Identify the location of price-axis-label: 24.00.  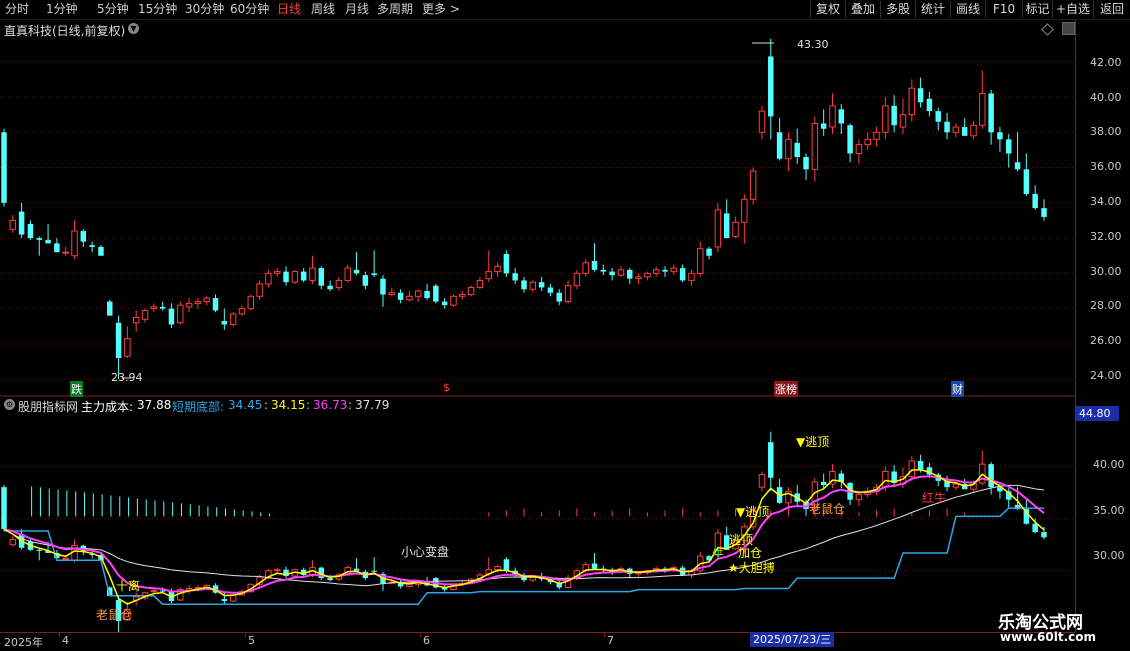
(1106, 375).